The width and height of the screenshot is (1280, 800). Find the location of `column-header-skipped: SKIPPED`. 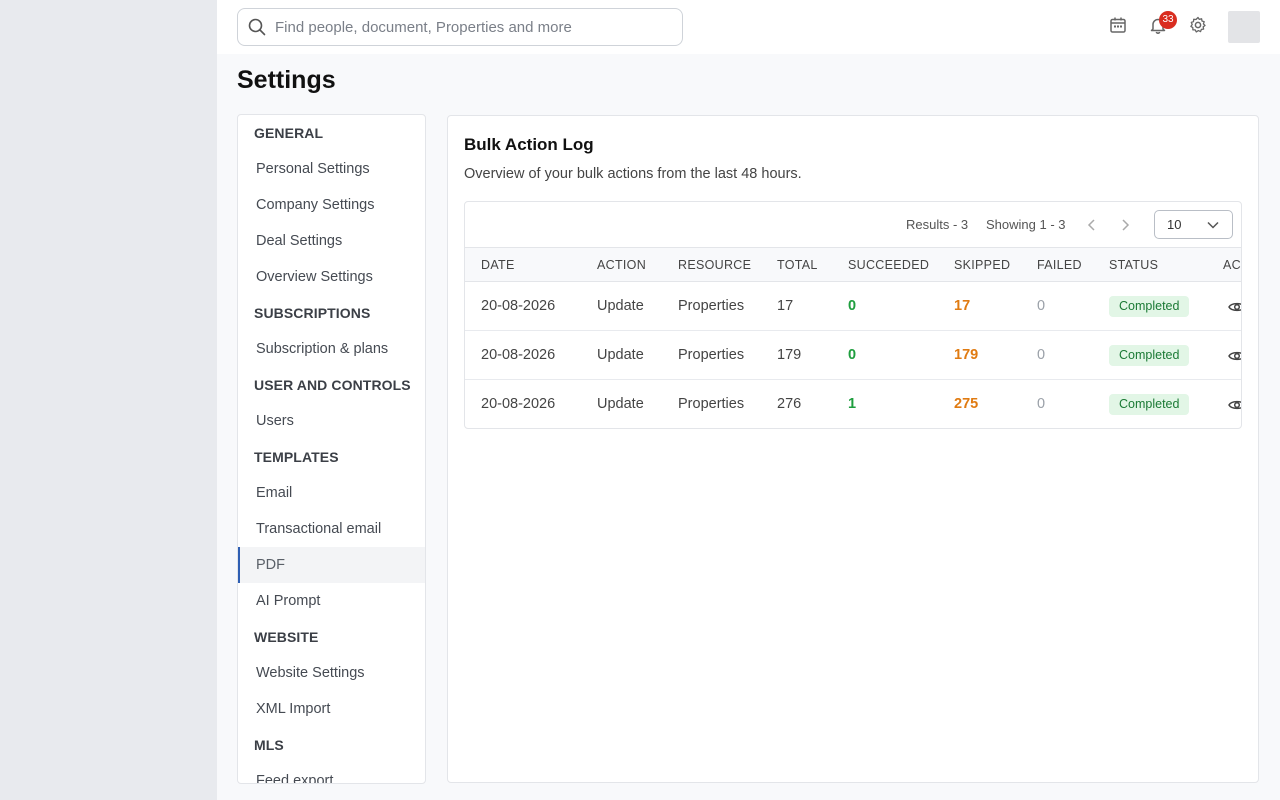

column-header-skipped: SKIPPED is located at coordinates (982, 265).